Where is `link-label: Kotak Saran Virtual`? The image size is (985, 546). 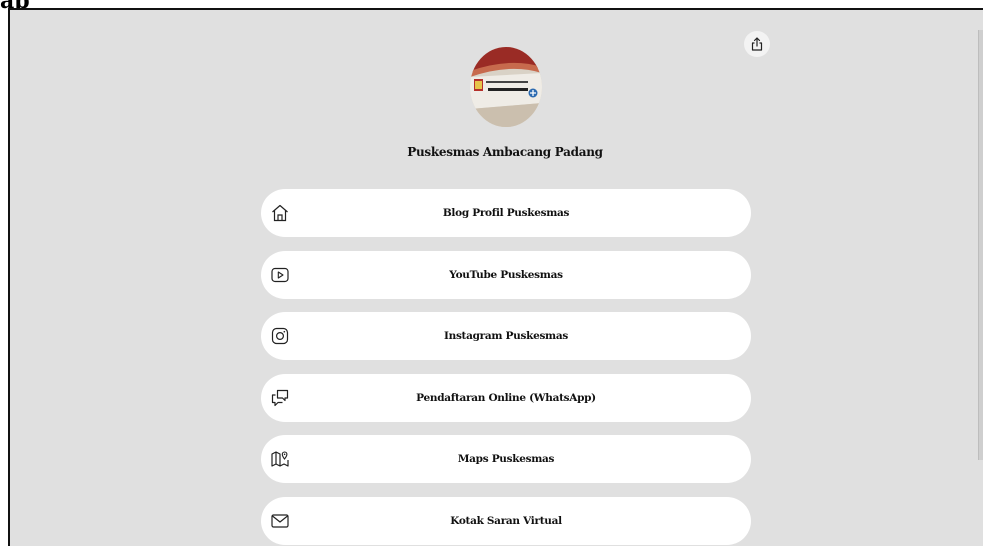 link-label: Kotak Saran Virtual is located at coordinates (506, 520).